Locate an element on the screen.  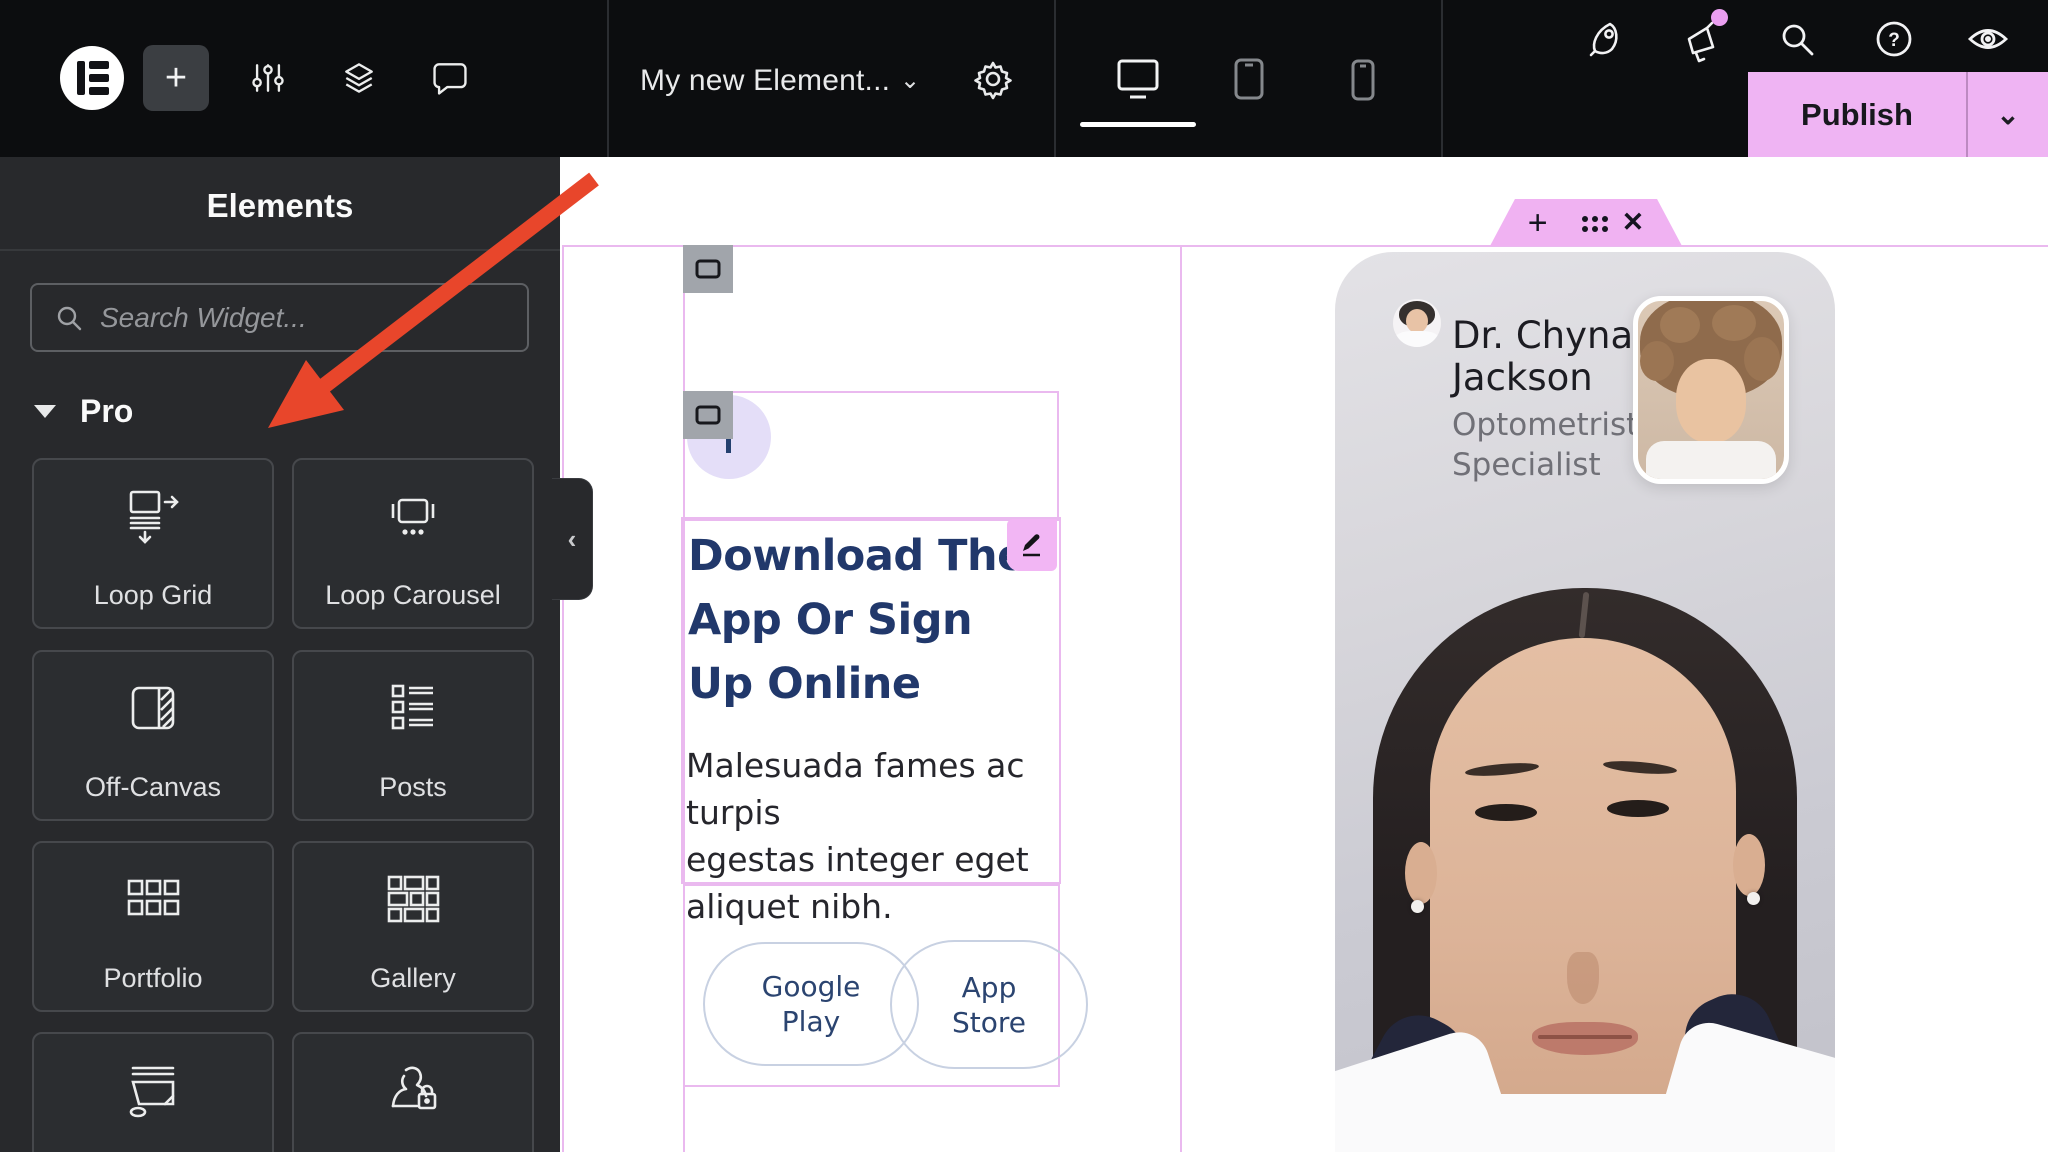
paragraph-line: aliquet nibh. is located at coordinates (789, 906).